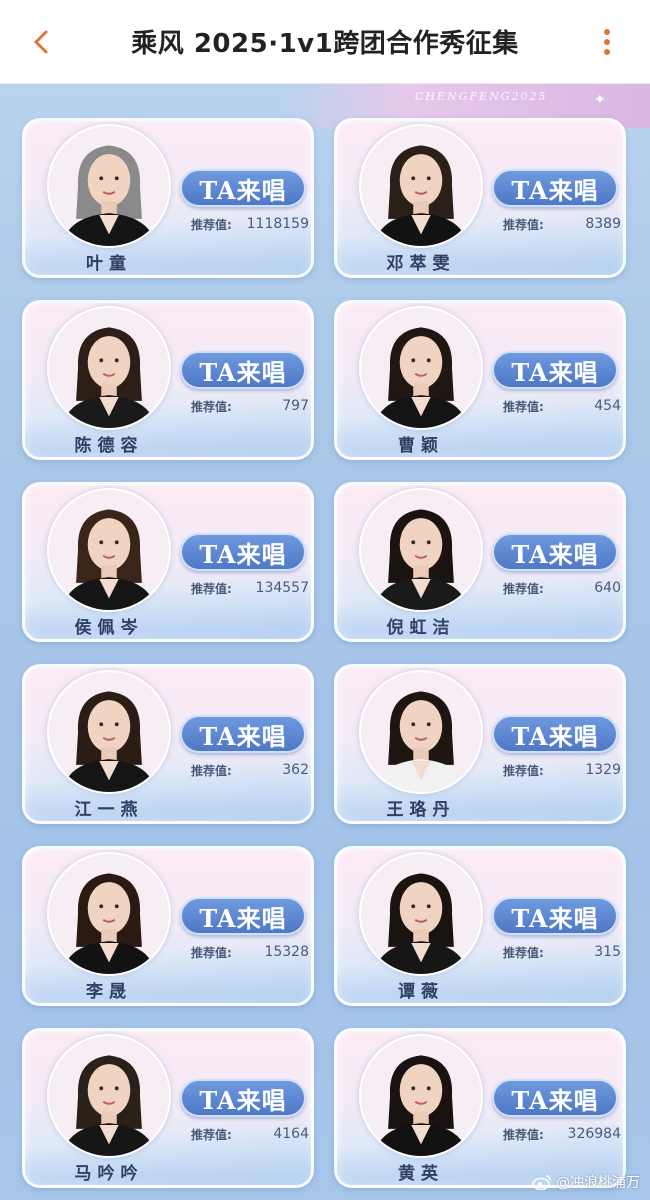  Describe the element at coordinates (109, 992) in the screenshot. I see `candidate-name: 李晟` at that location.